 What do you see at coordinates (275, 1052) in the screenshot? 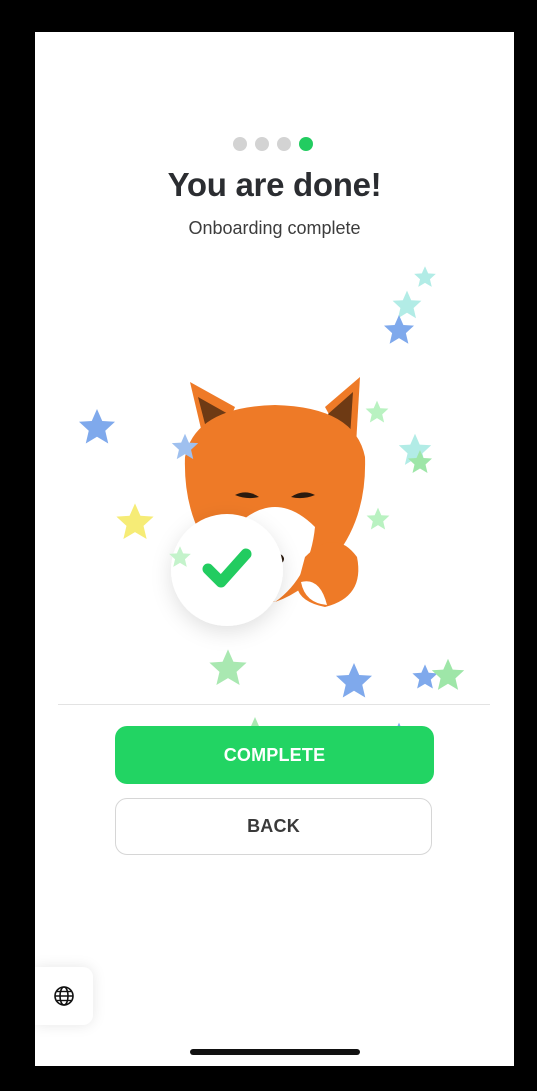
I see `home-indicator` at bounding box center [275, 1052].